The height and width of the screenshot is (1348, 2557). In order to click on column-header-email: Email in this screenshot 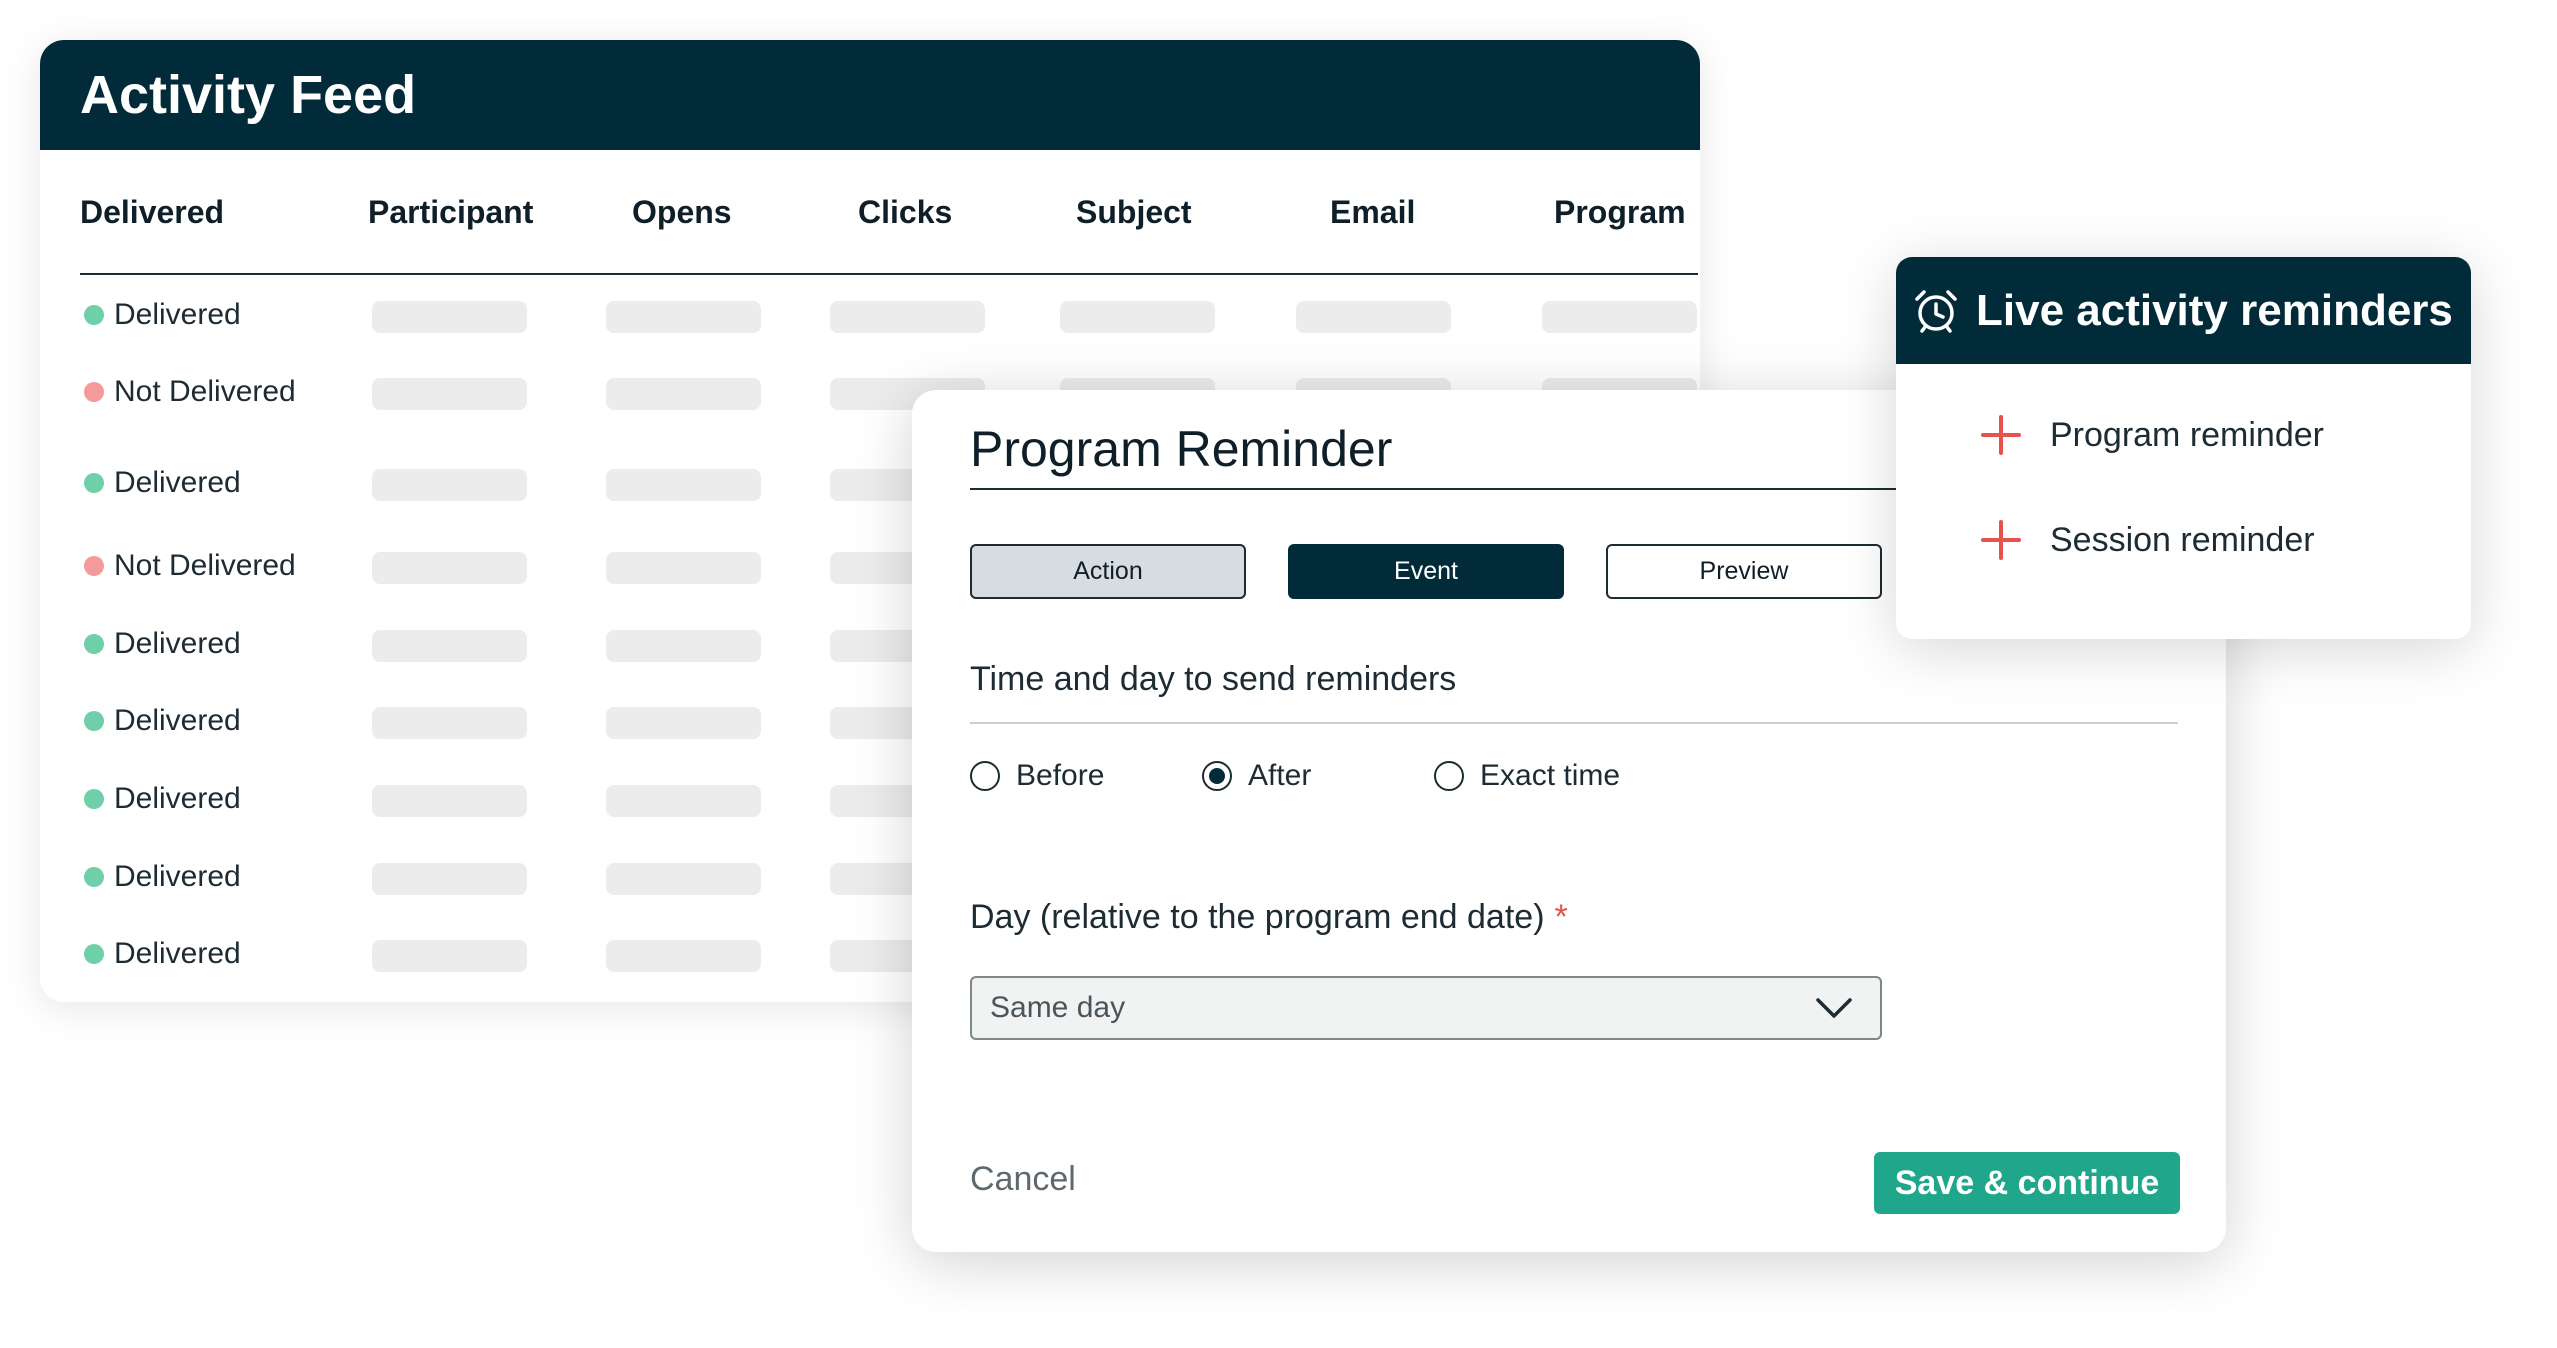, I will do `click(1372, 212)`.